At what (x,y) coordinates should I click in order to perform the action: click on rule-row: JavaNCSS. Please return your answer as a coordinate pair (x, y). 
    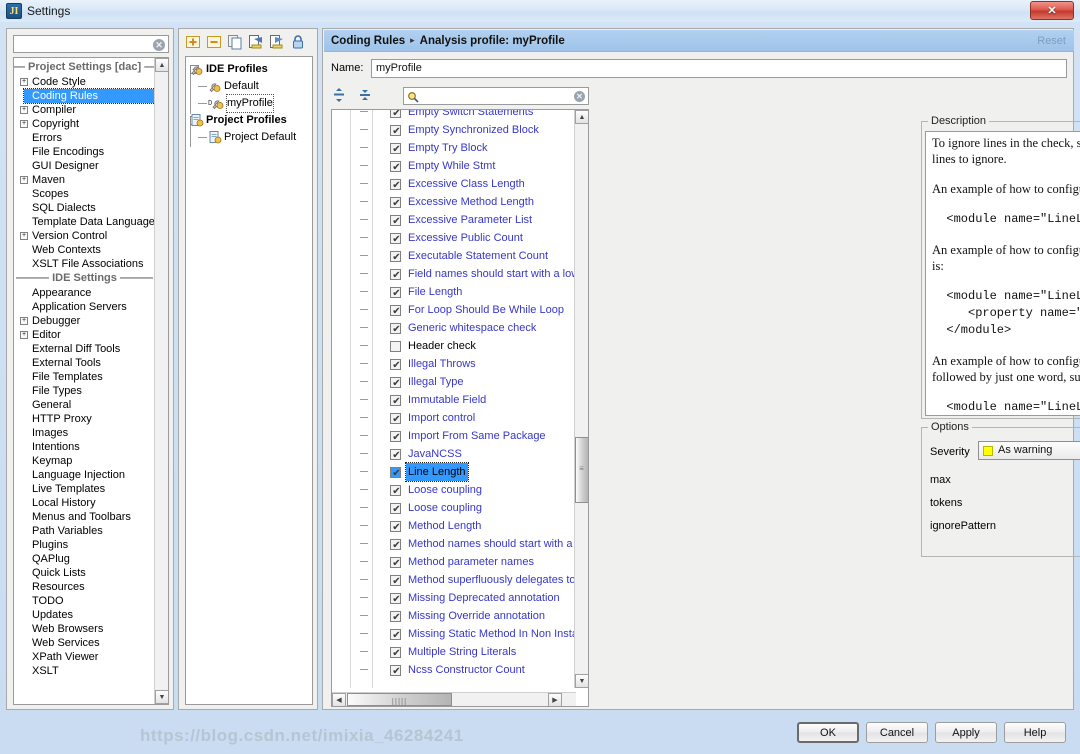
    Looking at the image, I should click on (454, 455).